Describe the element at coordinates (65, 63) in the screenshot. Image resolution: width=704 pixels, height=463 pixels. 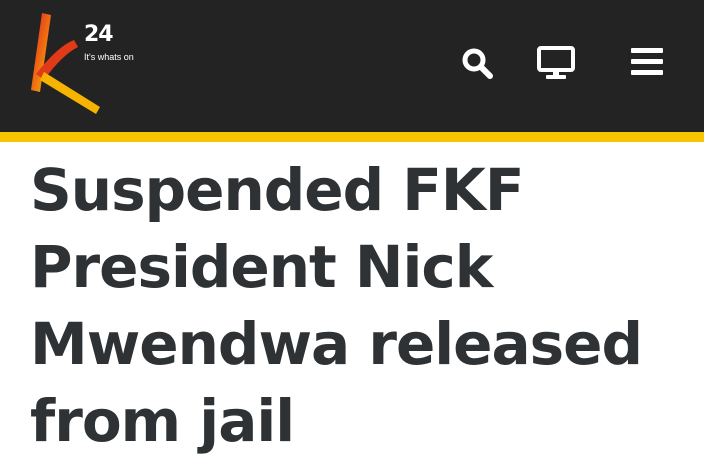
I see `k-logo-icon` at that location.